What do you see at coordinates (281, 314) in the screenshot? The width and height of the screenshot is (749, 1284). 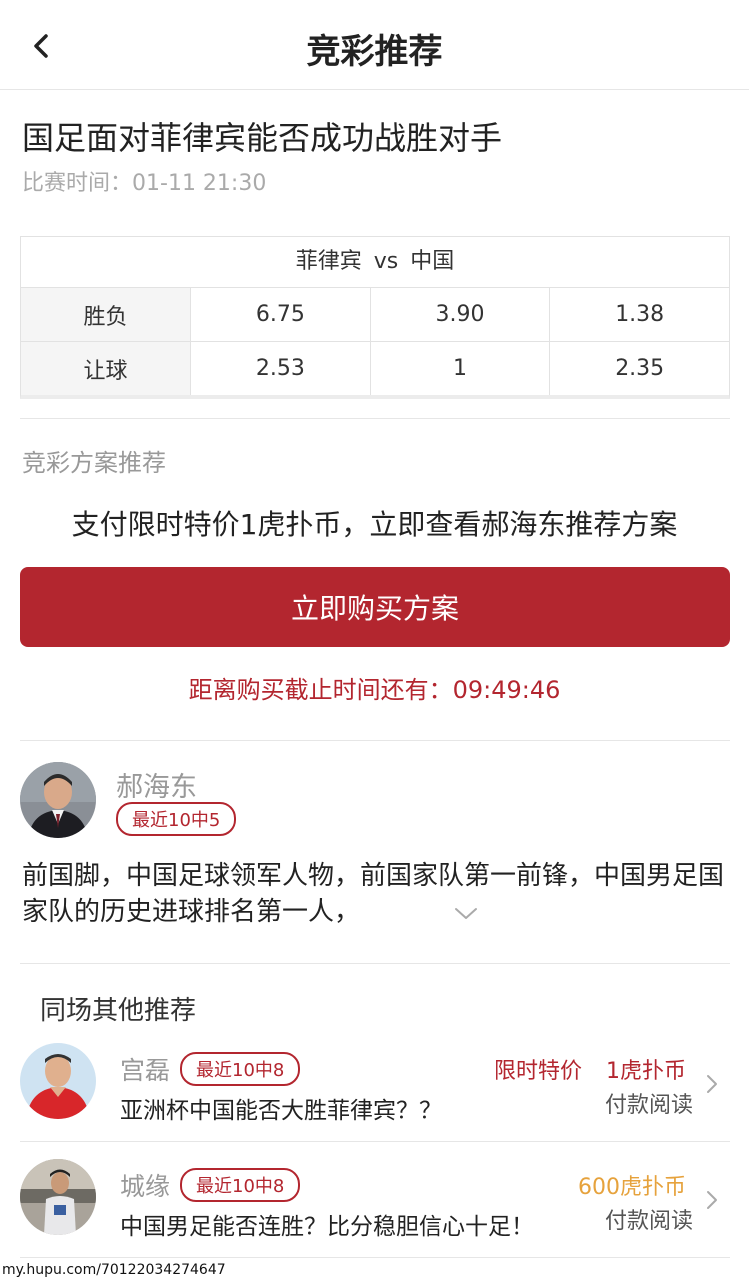 I see `odds-cell-win: 6.75` at bounding box center [281, 314].